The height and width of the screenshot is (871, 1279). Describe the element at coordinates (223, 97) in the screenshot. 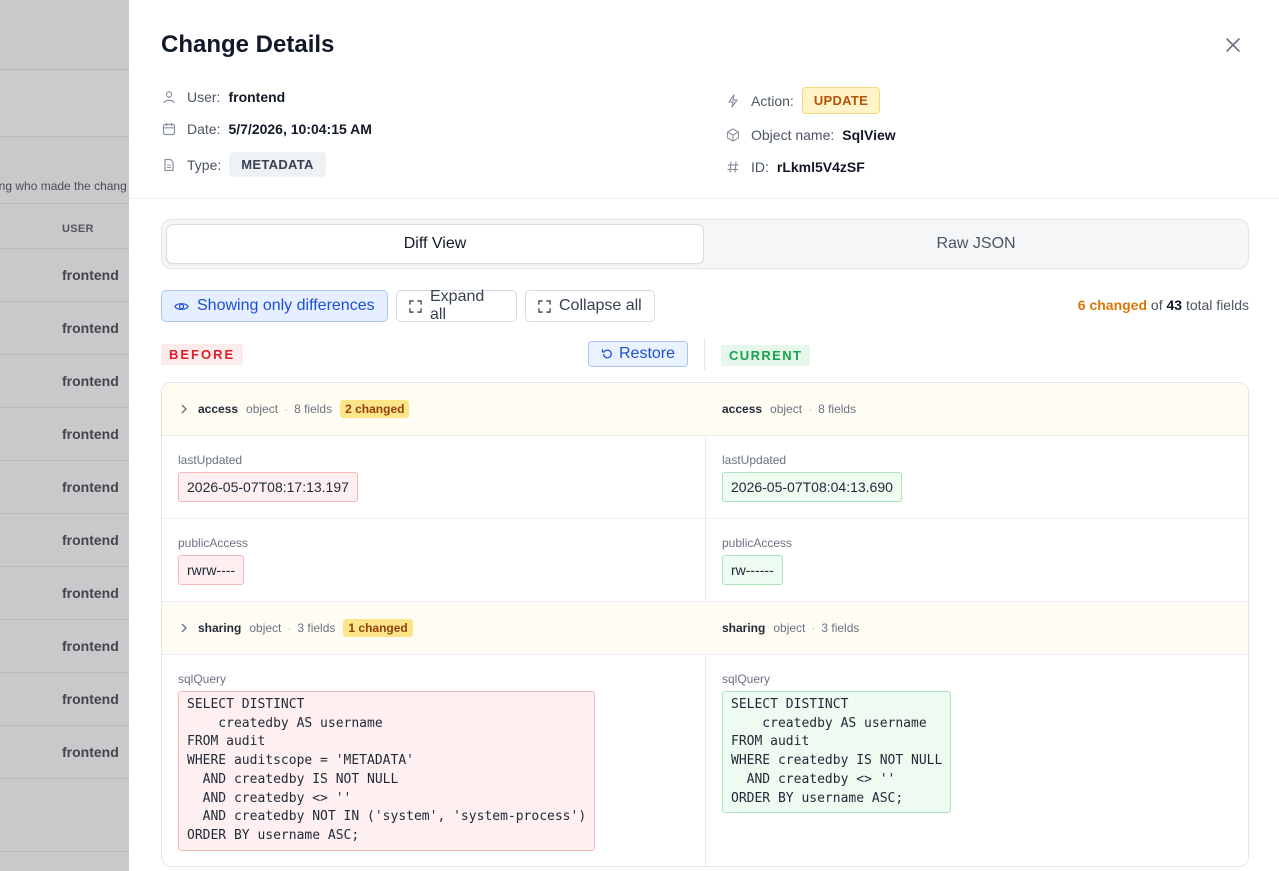

I see `meta-user: User: frontend` at that location.